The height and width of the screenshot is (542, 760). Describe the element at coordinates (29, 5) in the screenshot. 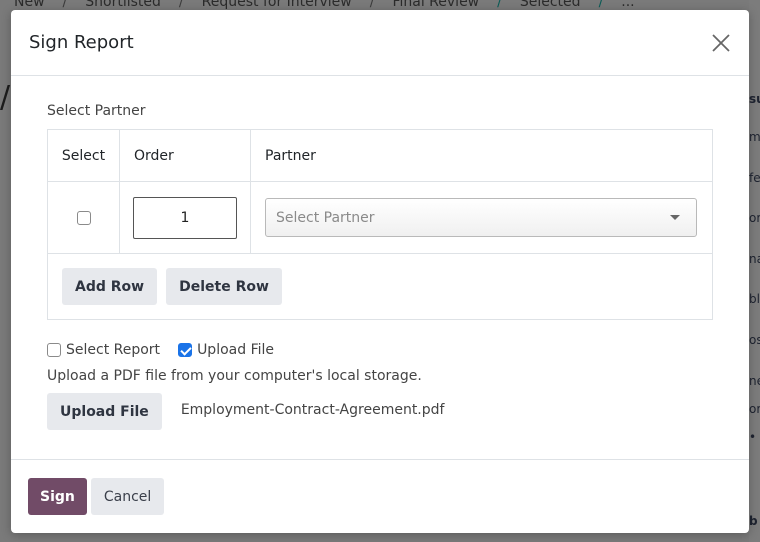

I see `breadcrumb-stage: New` at that location.